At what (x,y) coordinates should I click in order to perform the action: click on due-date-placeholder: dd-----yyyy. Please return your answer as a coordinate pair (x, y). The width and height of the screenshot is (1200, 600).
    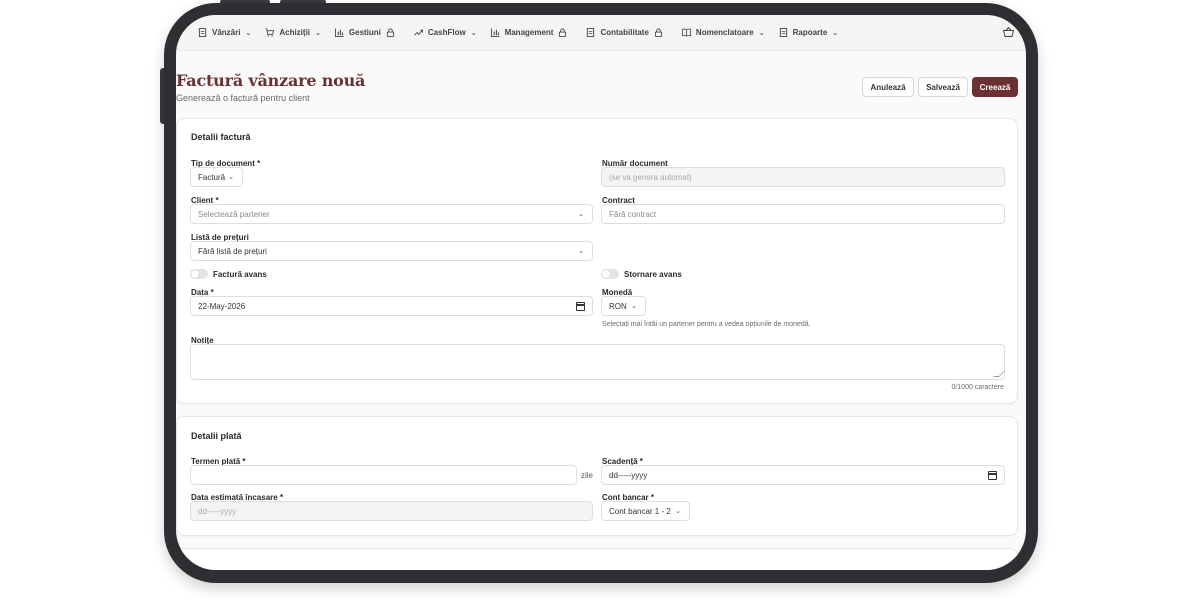
    Looking at the image, I should click on (628, 475).